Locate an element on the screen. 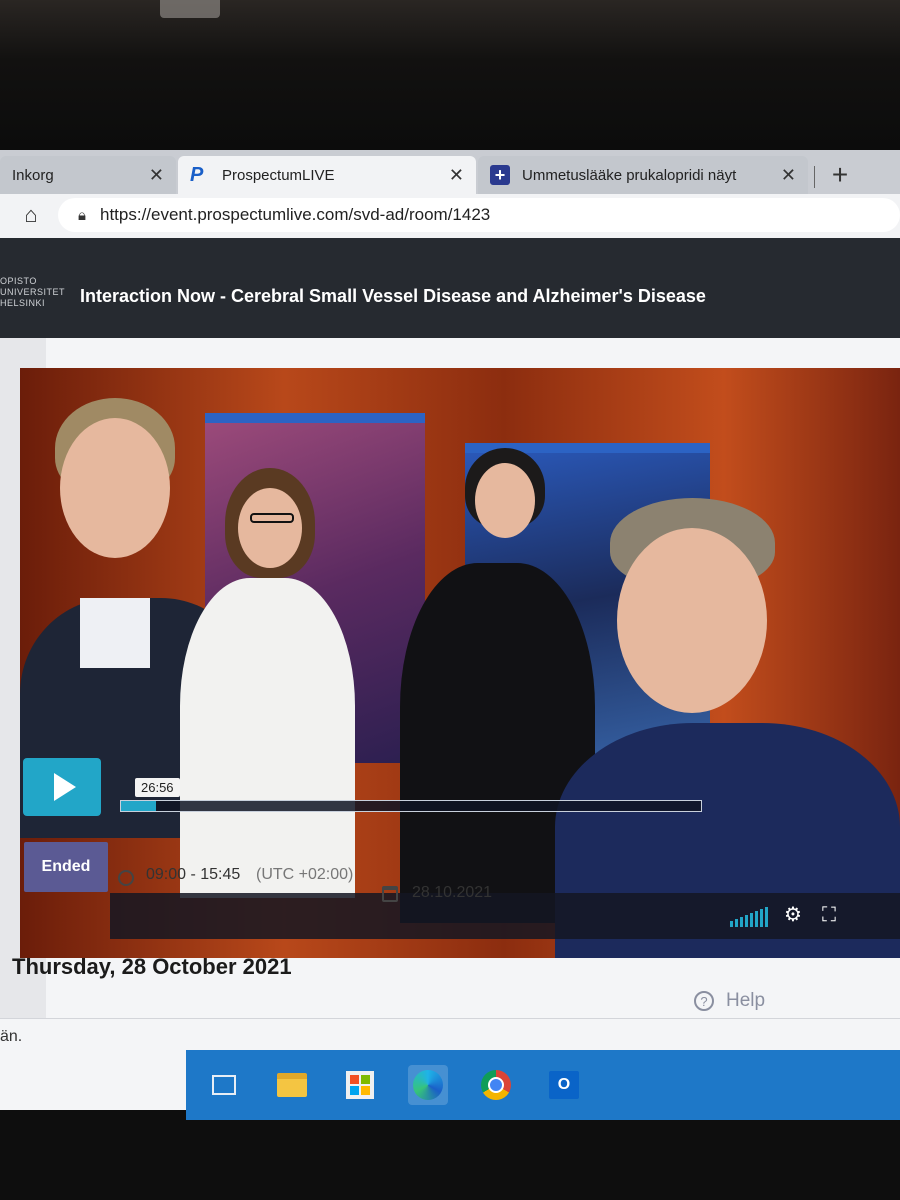 The width and height of the screenshot is (900, 1200). footer-text: än. is located at coordinates (11, 1036).